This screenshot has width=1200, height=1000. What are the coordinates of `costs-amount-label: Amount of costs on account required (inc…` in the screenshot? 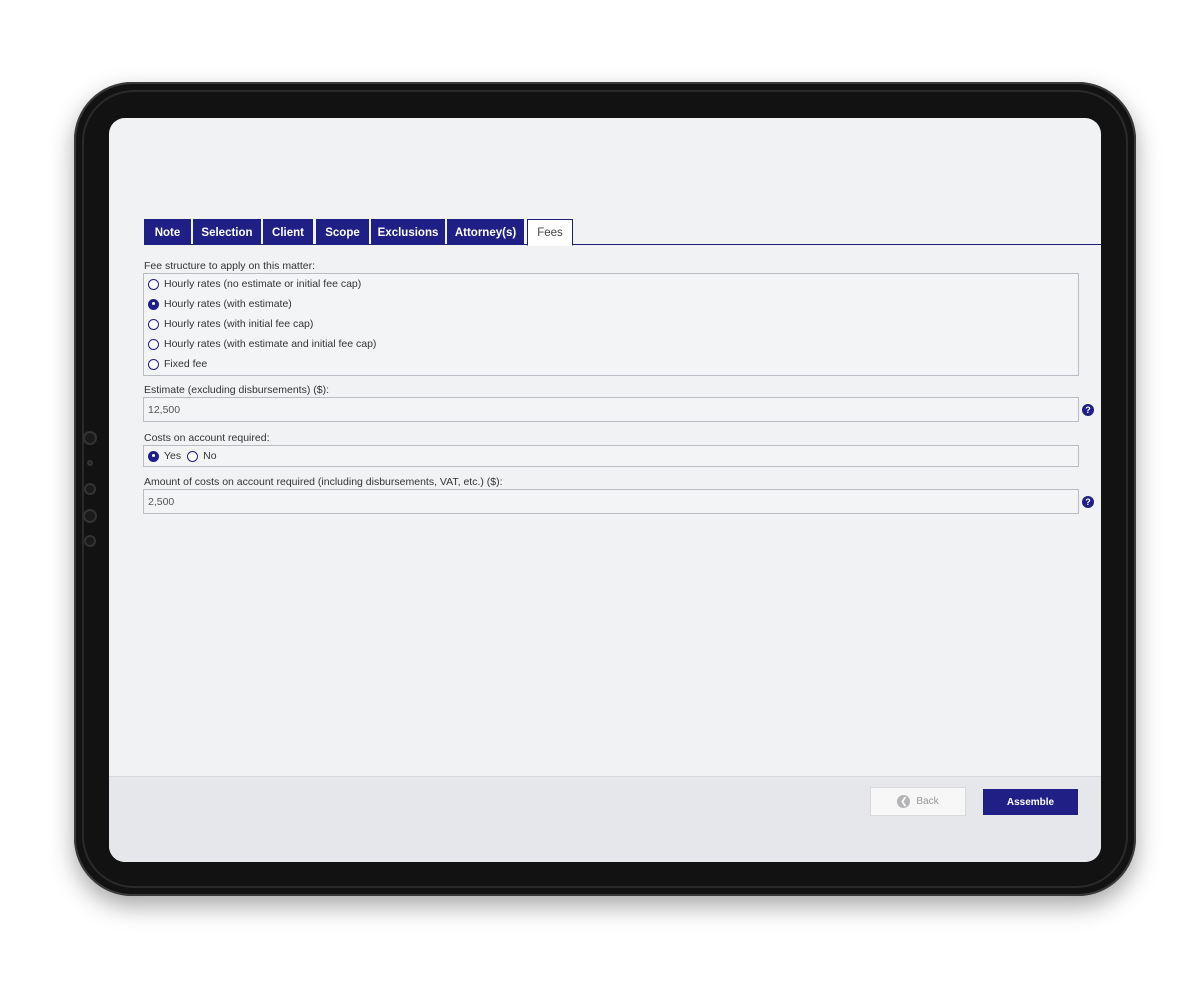 It's located at (323, 482).